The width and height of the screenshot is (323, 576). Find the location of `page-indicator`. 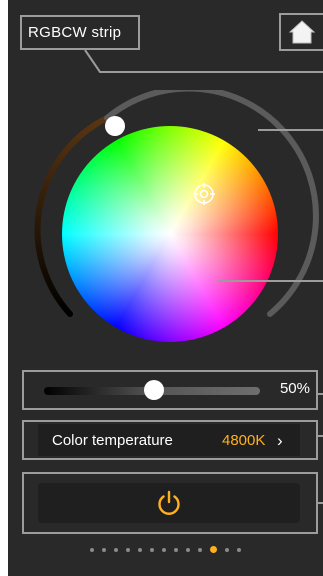

page-indicator is located at coordinates (165, 547).